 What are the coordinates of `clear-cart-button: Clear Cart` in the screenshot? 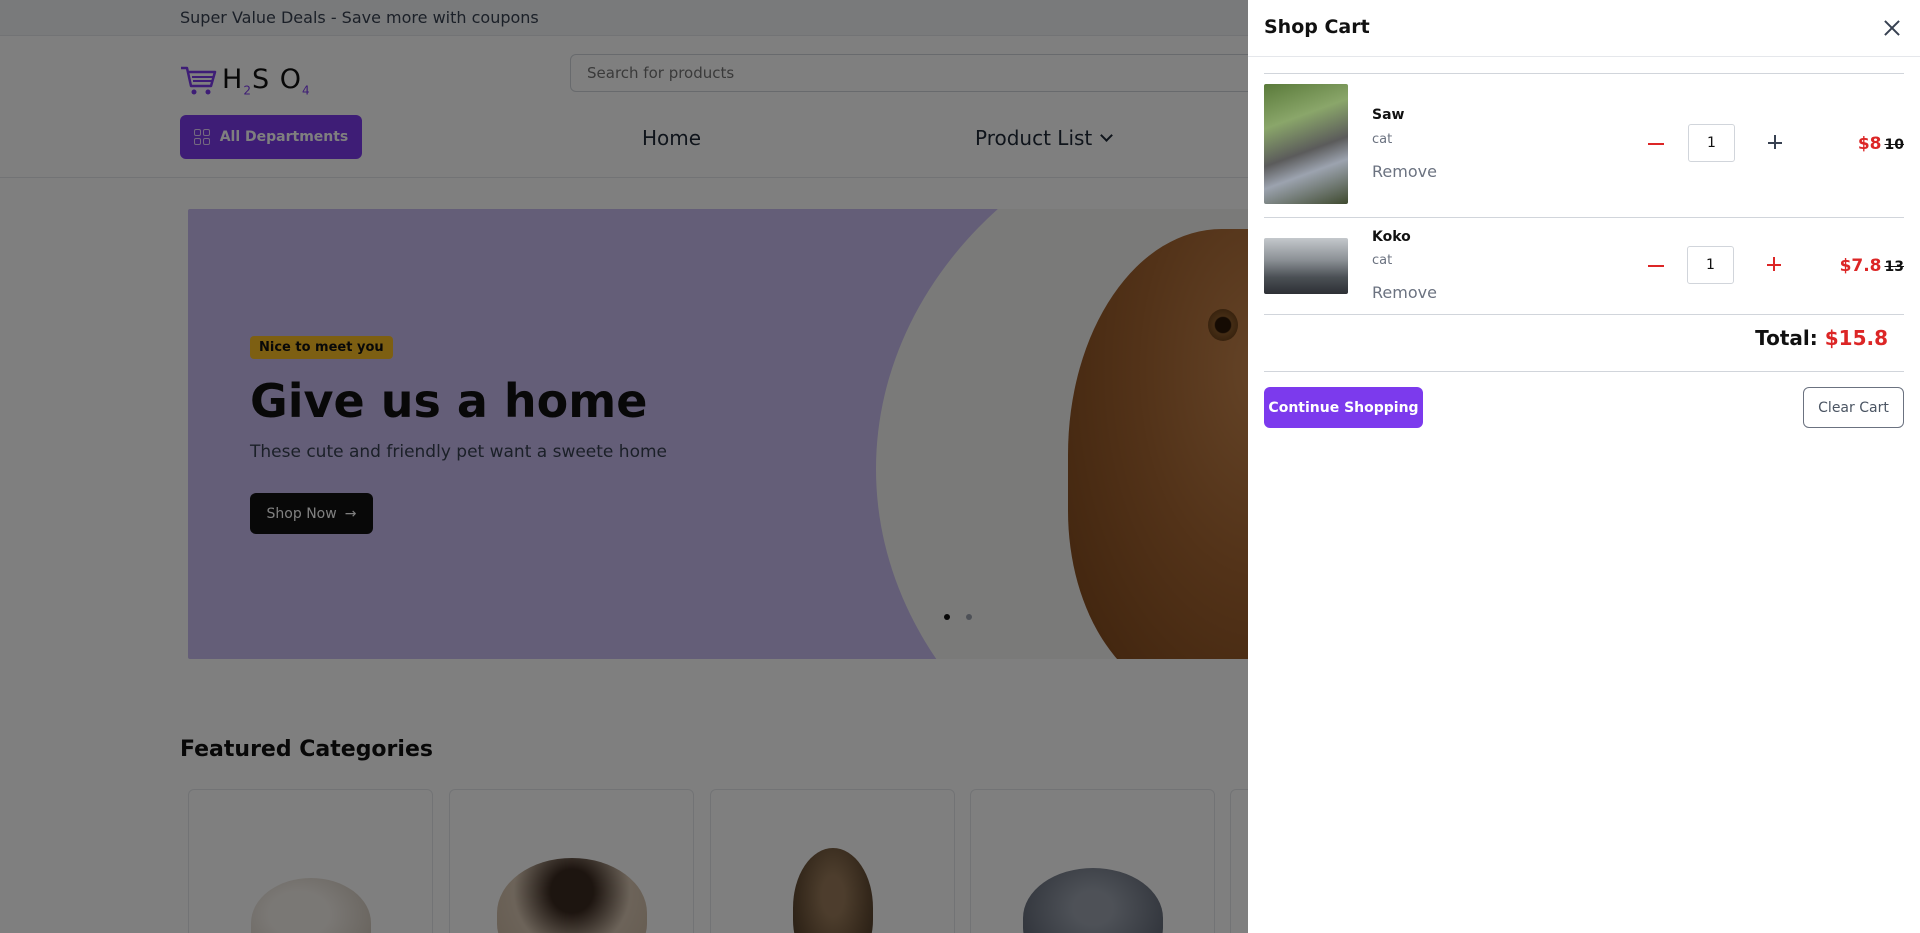 It's located at (1853, 407).